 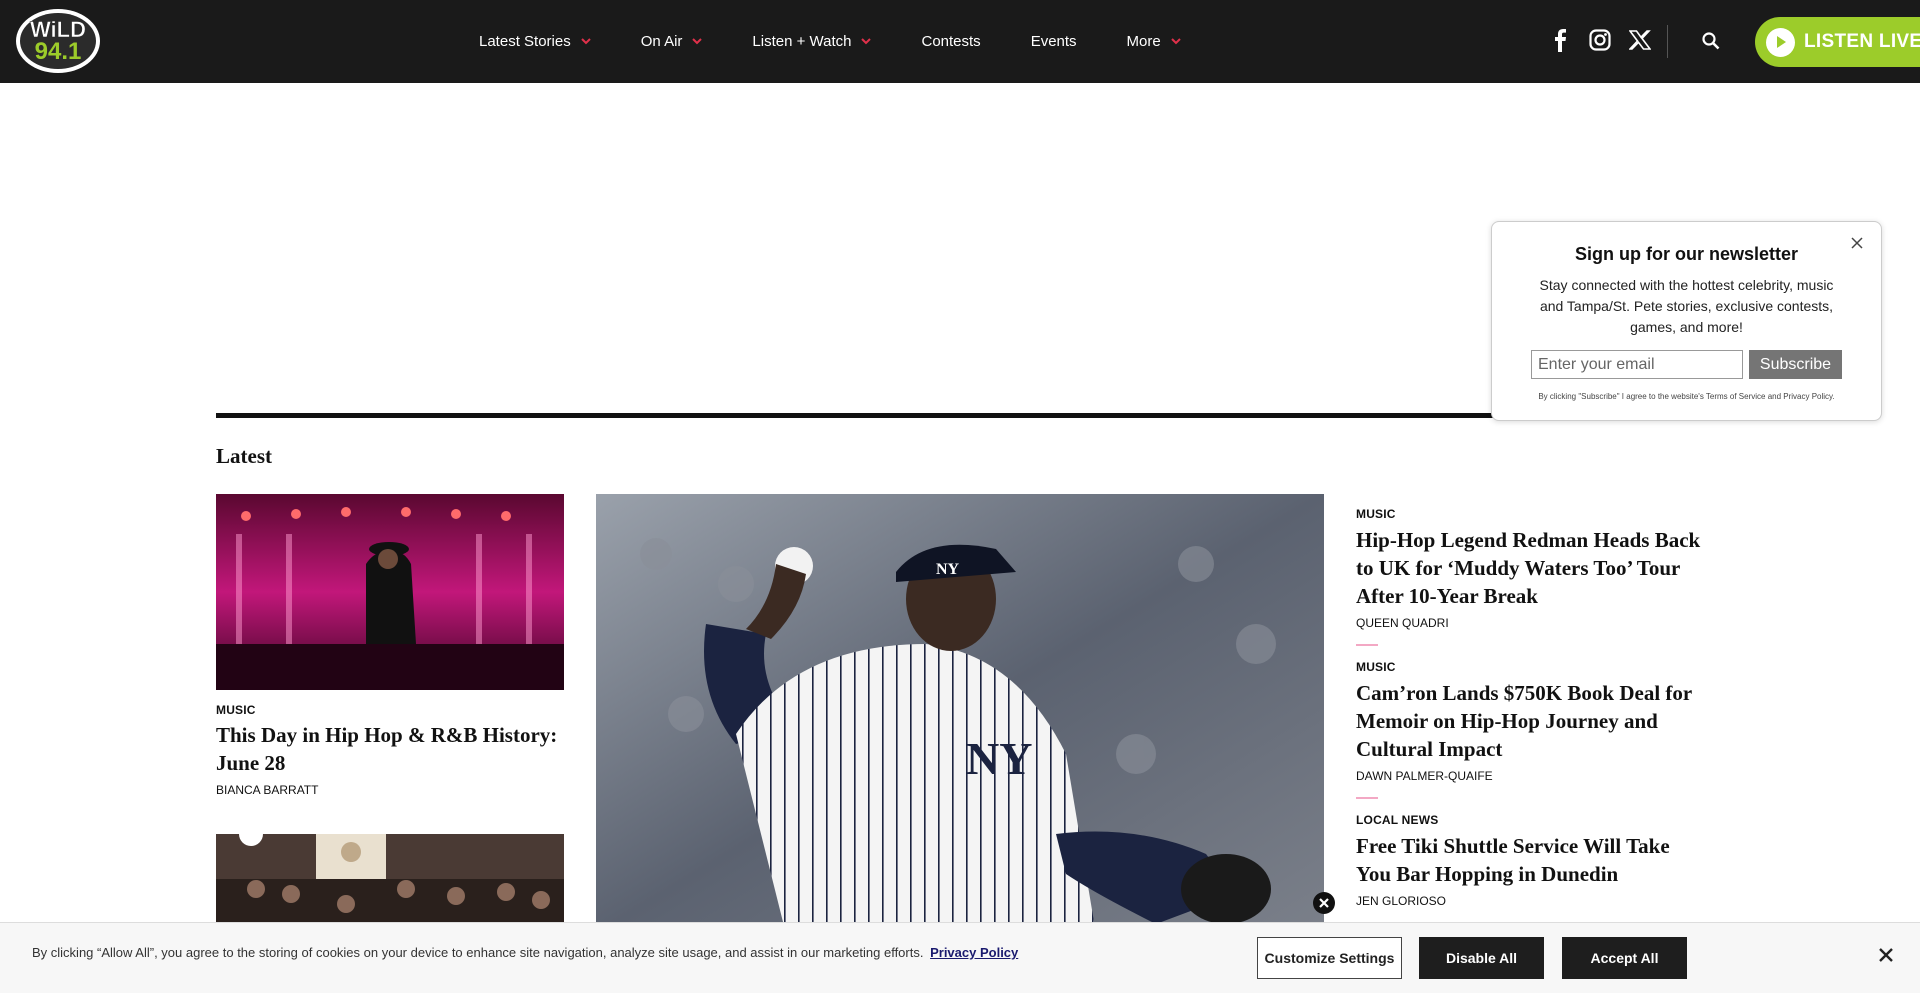 I want to click on listen-live-label: LISTEN LIVE, so click(x=1862, y=41).